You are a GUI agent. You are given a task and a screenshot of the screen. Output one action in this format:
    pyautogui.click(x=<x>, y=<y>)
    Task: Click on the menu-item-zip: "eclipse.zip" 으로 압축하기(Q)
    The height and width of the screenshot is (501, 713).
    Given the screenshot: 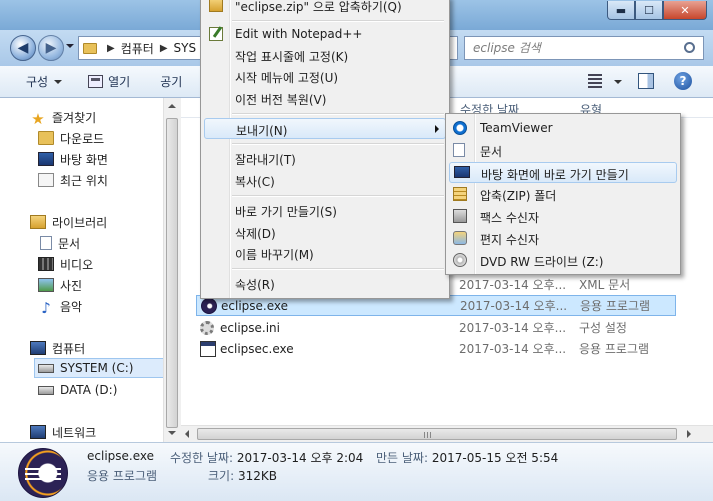 What is the action you would take?
    pyautogui.click(x=325, y=8)
    